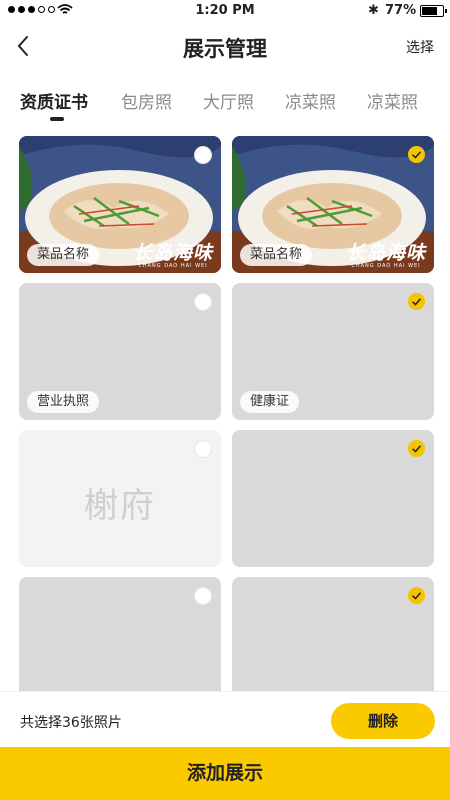  I want to click on photo-card, so click(333, 498).